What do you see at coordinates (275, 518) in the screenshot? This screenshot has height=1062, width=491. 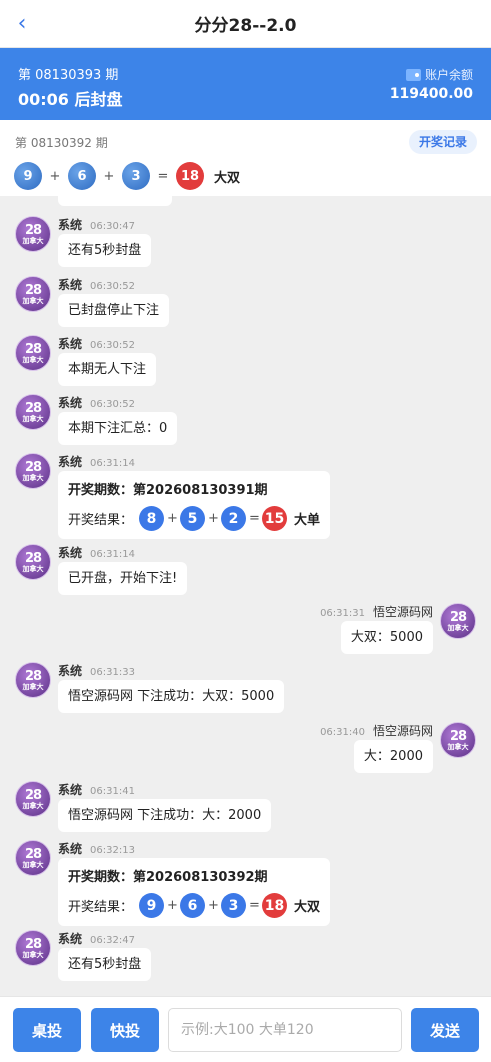 I see `sum-ball: 15` at bounding box center [275, 518].